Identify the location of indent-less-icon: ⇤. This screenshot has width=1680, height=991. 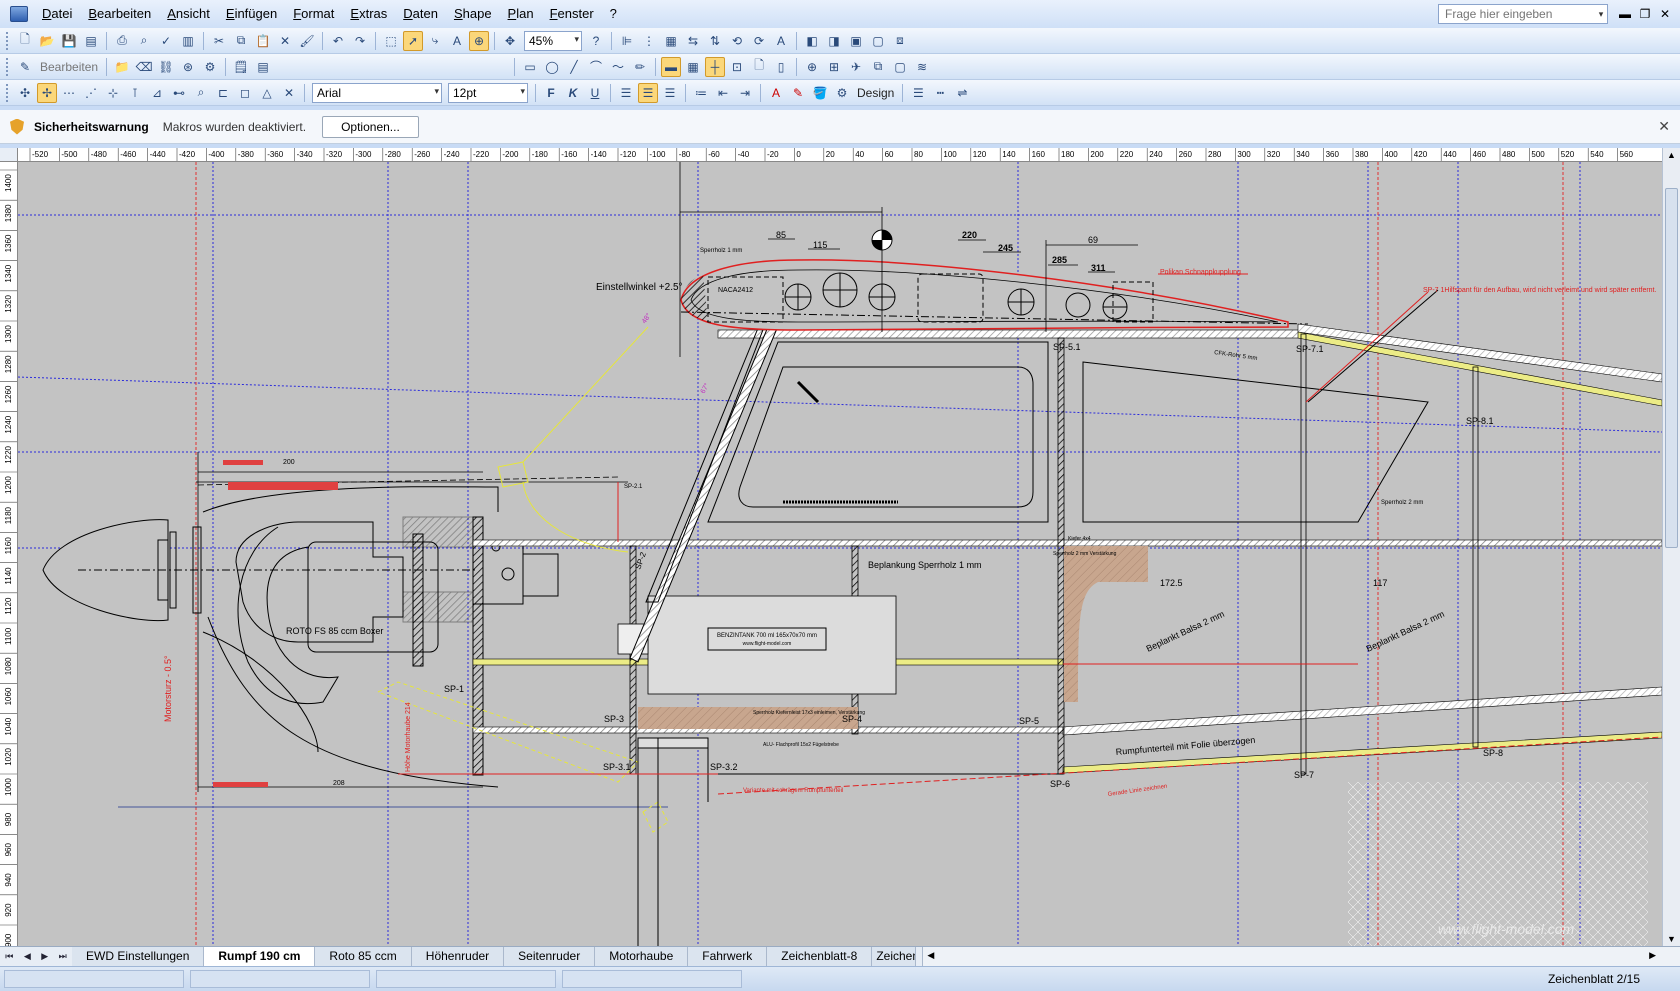
(723, 93).